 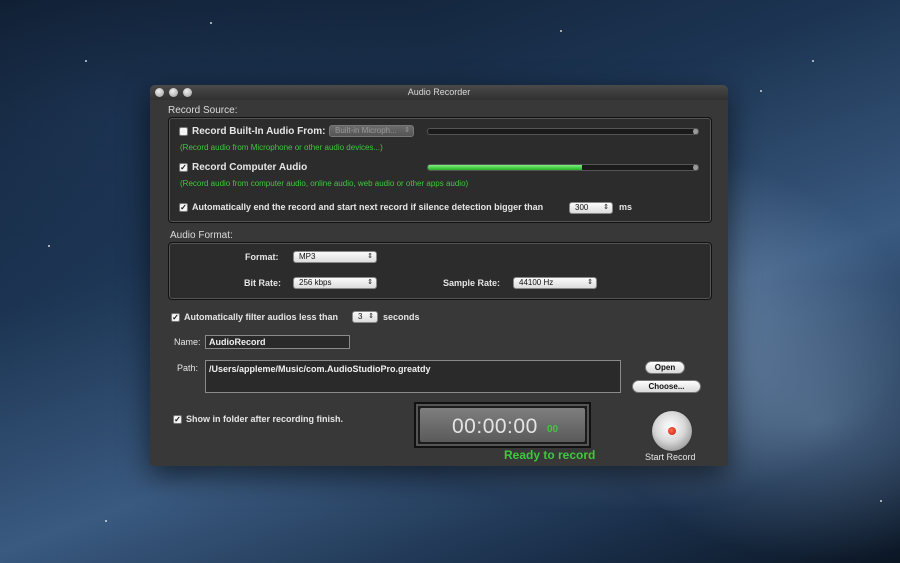 What do you see at coordinates (335, 283) in the screenshot?
I see `bitrate-select: 256 kbps ⇕` at bounding box center [335, 283].